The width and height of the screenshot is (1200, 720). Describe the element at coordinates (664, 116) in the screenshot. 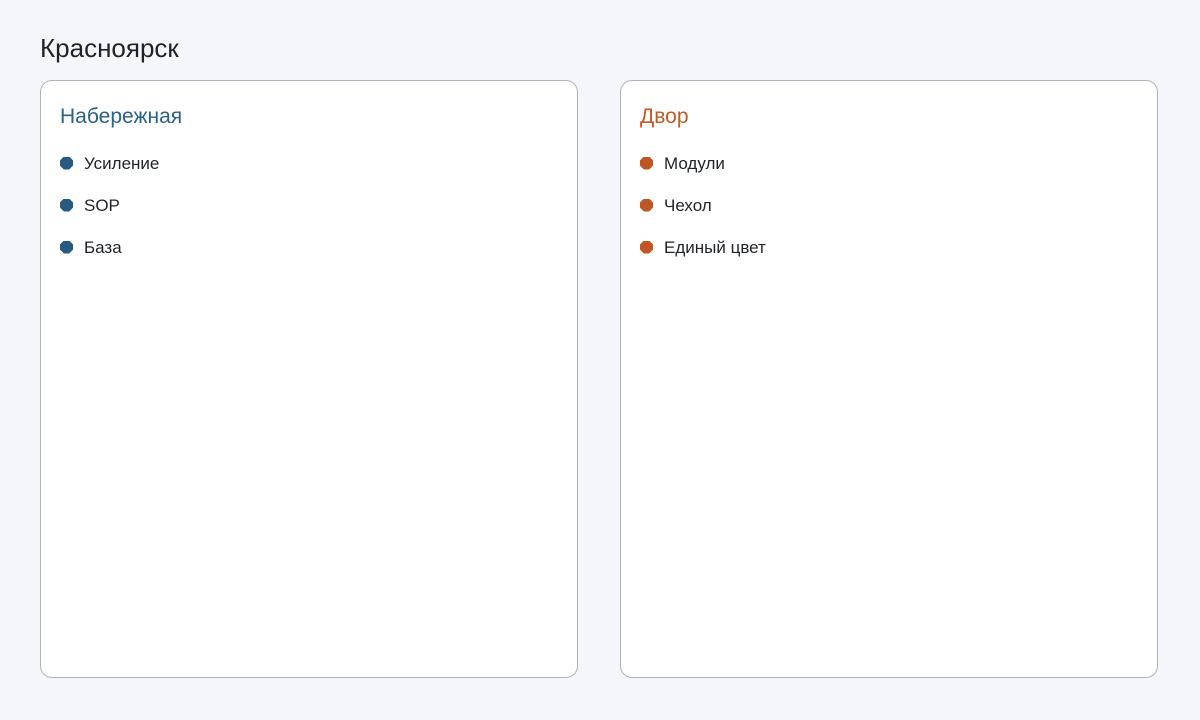

I see `column-title: Двор` at that location.